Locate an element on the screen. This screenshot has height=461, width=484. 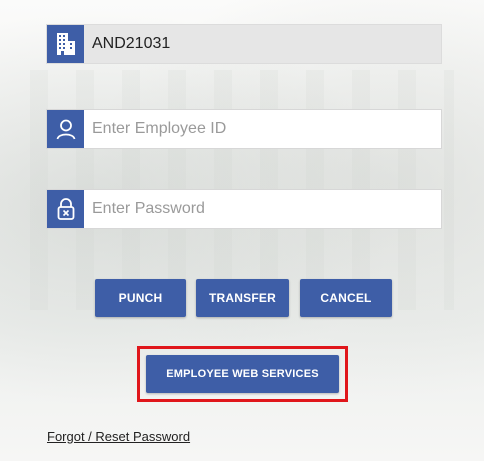
password-field is located at coordinates (244, 209).